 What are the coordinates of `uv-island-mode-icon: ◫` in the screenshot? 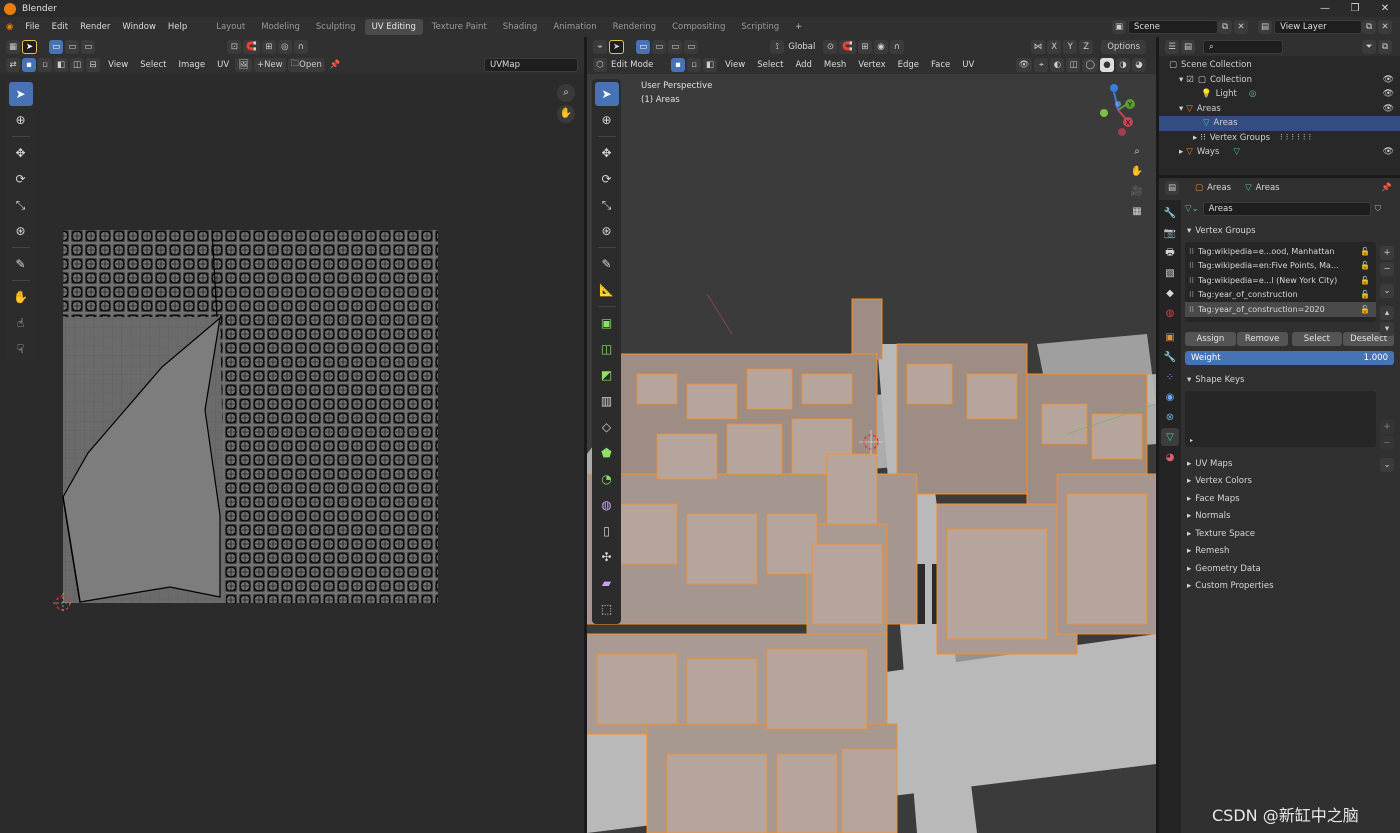 It's located at (77, 65).